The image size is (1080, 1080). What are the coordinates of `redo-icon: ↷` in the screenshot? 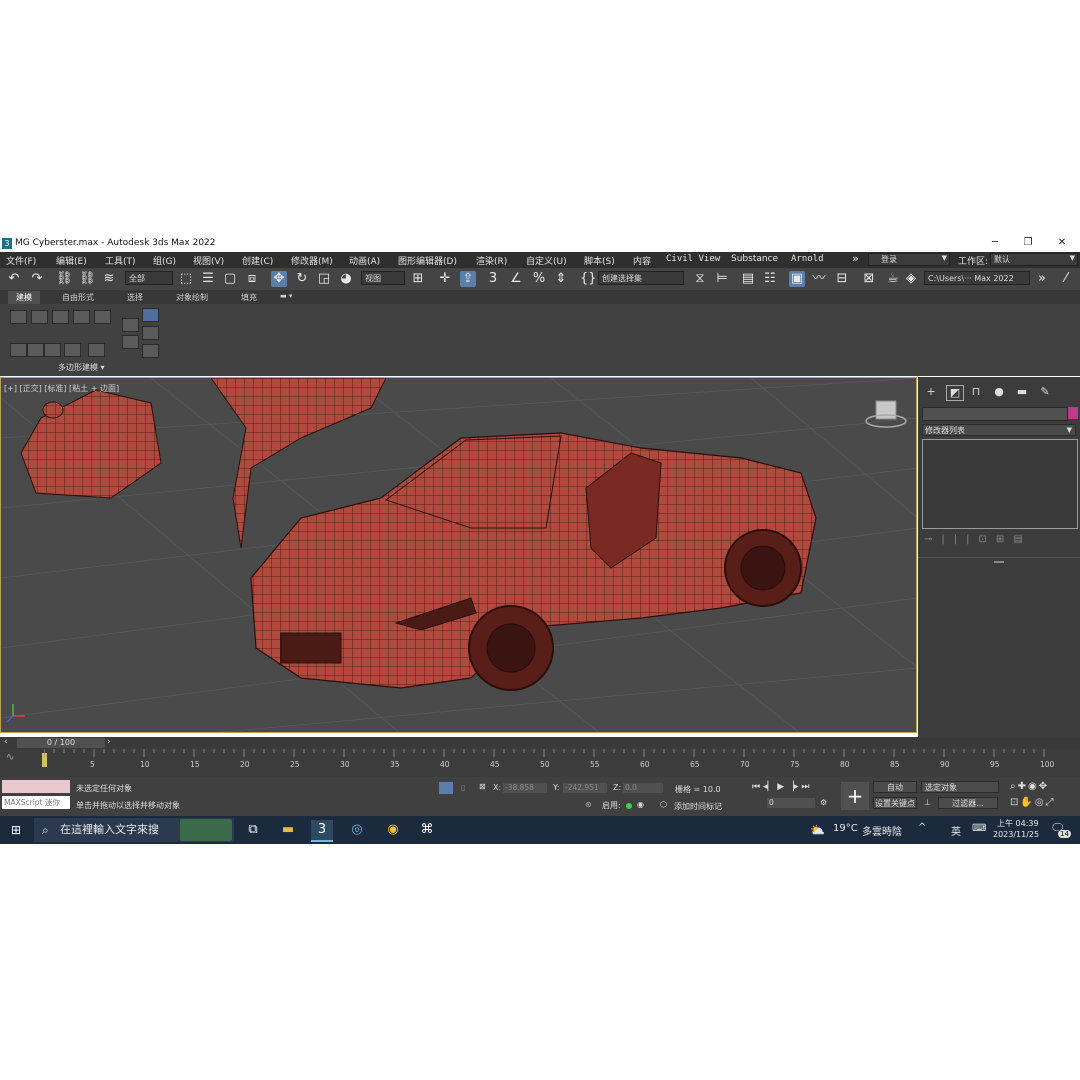 It's located at (37, 279).